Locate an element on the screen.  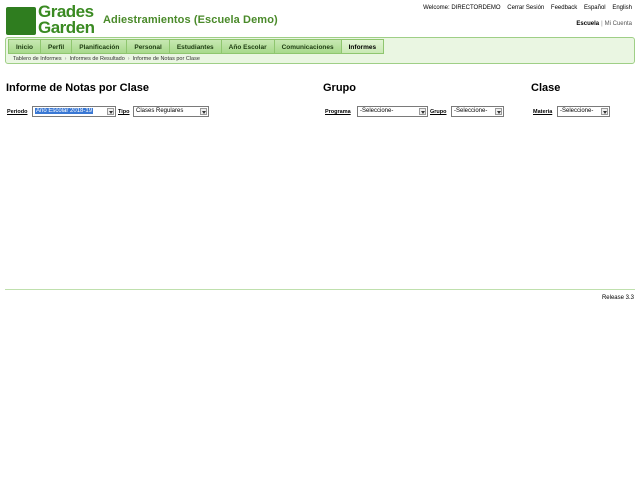
tab-informes: Informes is located at coordinates (362, 46).